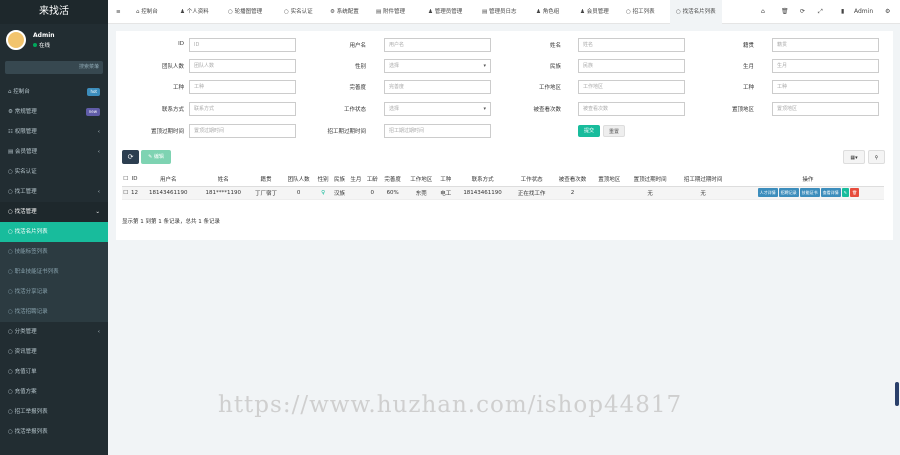 Image resolution: width=900 pixels, height=455 pixels. What do you see at coordinates (631, 109) in the screenshot?
I see `filter-input: 被查看次数` at bounding box center [631, 109].